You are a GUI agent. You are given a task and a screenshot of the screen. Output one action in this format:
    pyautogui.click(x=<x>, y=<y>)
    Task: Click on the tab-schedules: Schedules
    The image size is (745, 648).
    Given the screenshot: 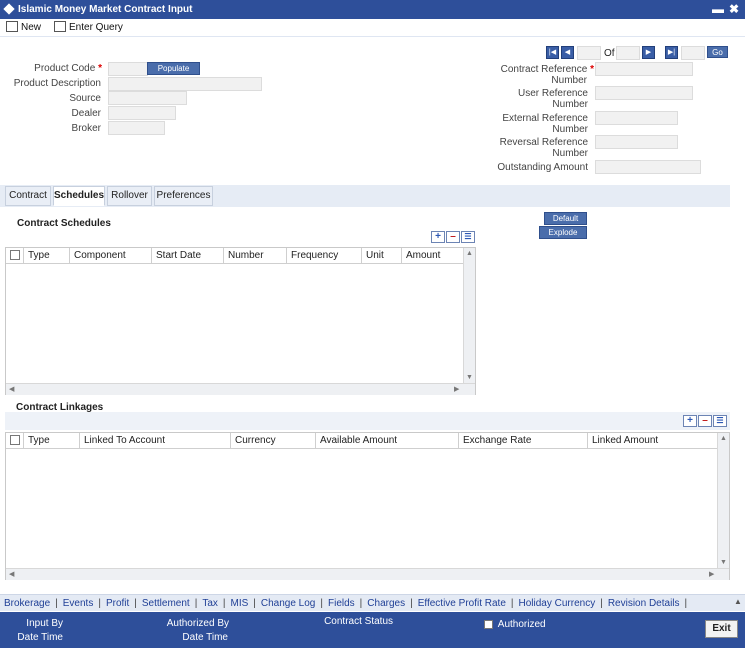 What is the action you would take?
    pyautogui.click(x=79, y=196)
    